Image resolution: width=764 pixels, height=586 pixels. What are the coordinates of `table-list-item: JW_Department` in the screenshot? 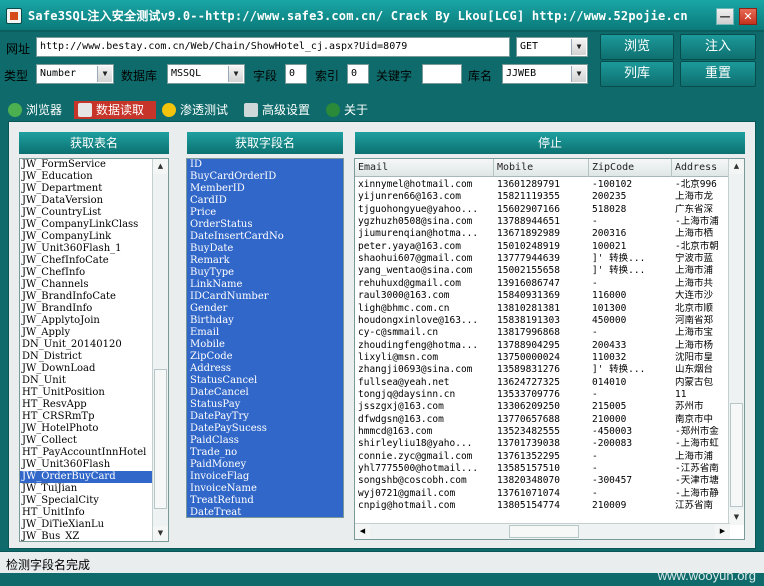 It's located at (94, 189).